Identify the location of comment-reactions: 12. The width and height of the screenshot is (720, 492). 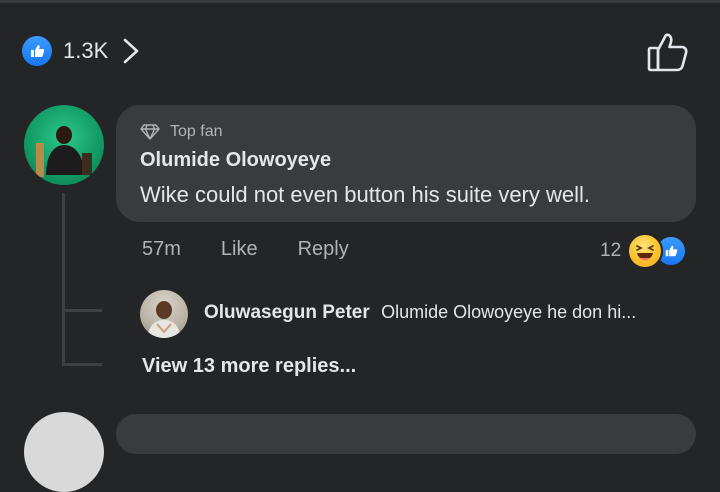
(644, 251).